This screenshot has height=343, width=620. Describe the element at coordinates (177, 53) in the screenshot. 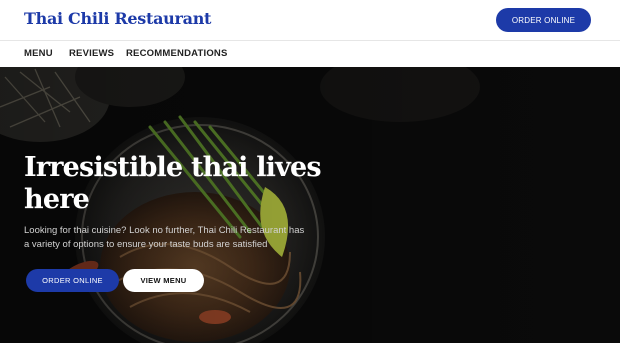

I see `nav-item-recommendations: RECOMMENDATIONS` at that location.